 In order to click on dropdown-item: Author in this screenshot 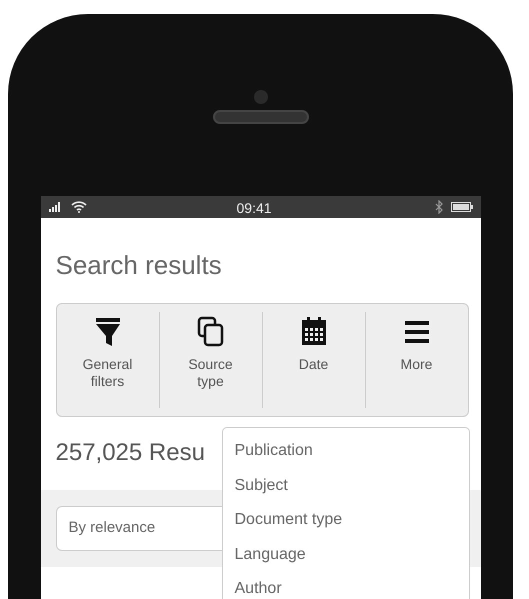, I will do `click(258, 585)`.